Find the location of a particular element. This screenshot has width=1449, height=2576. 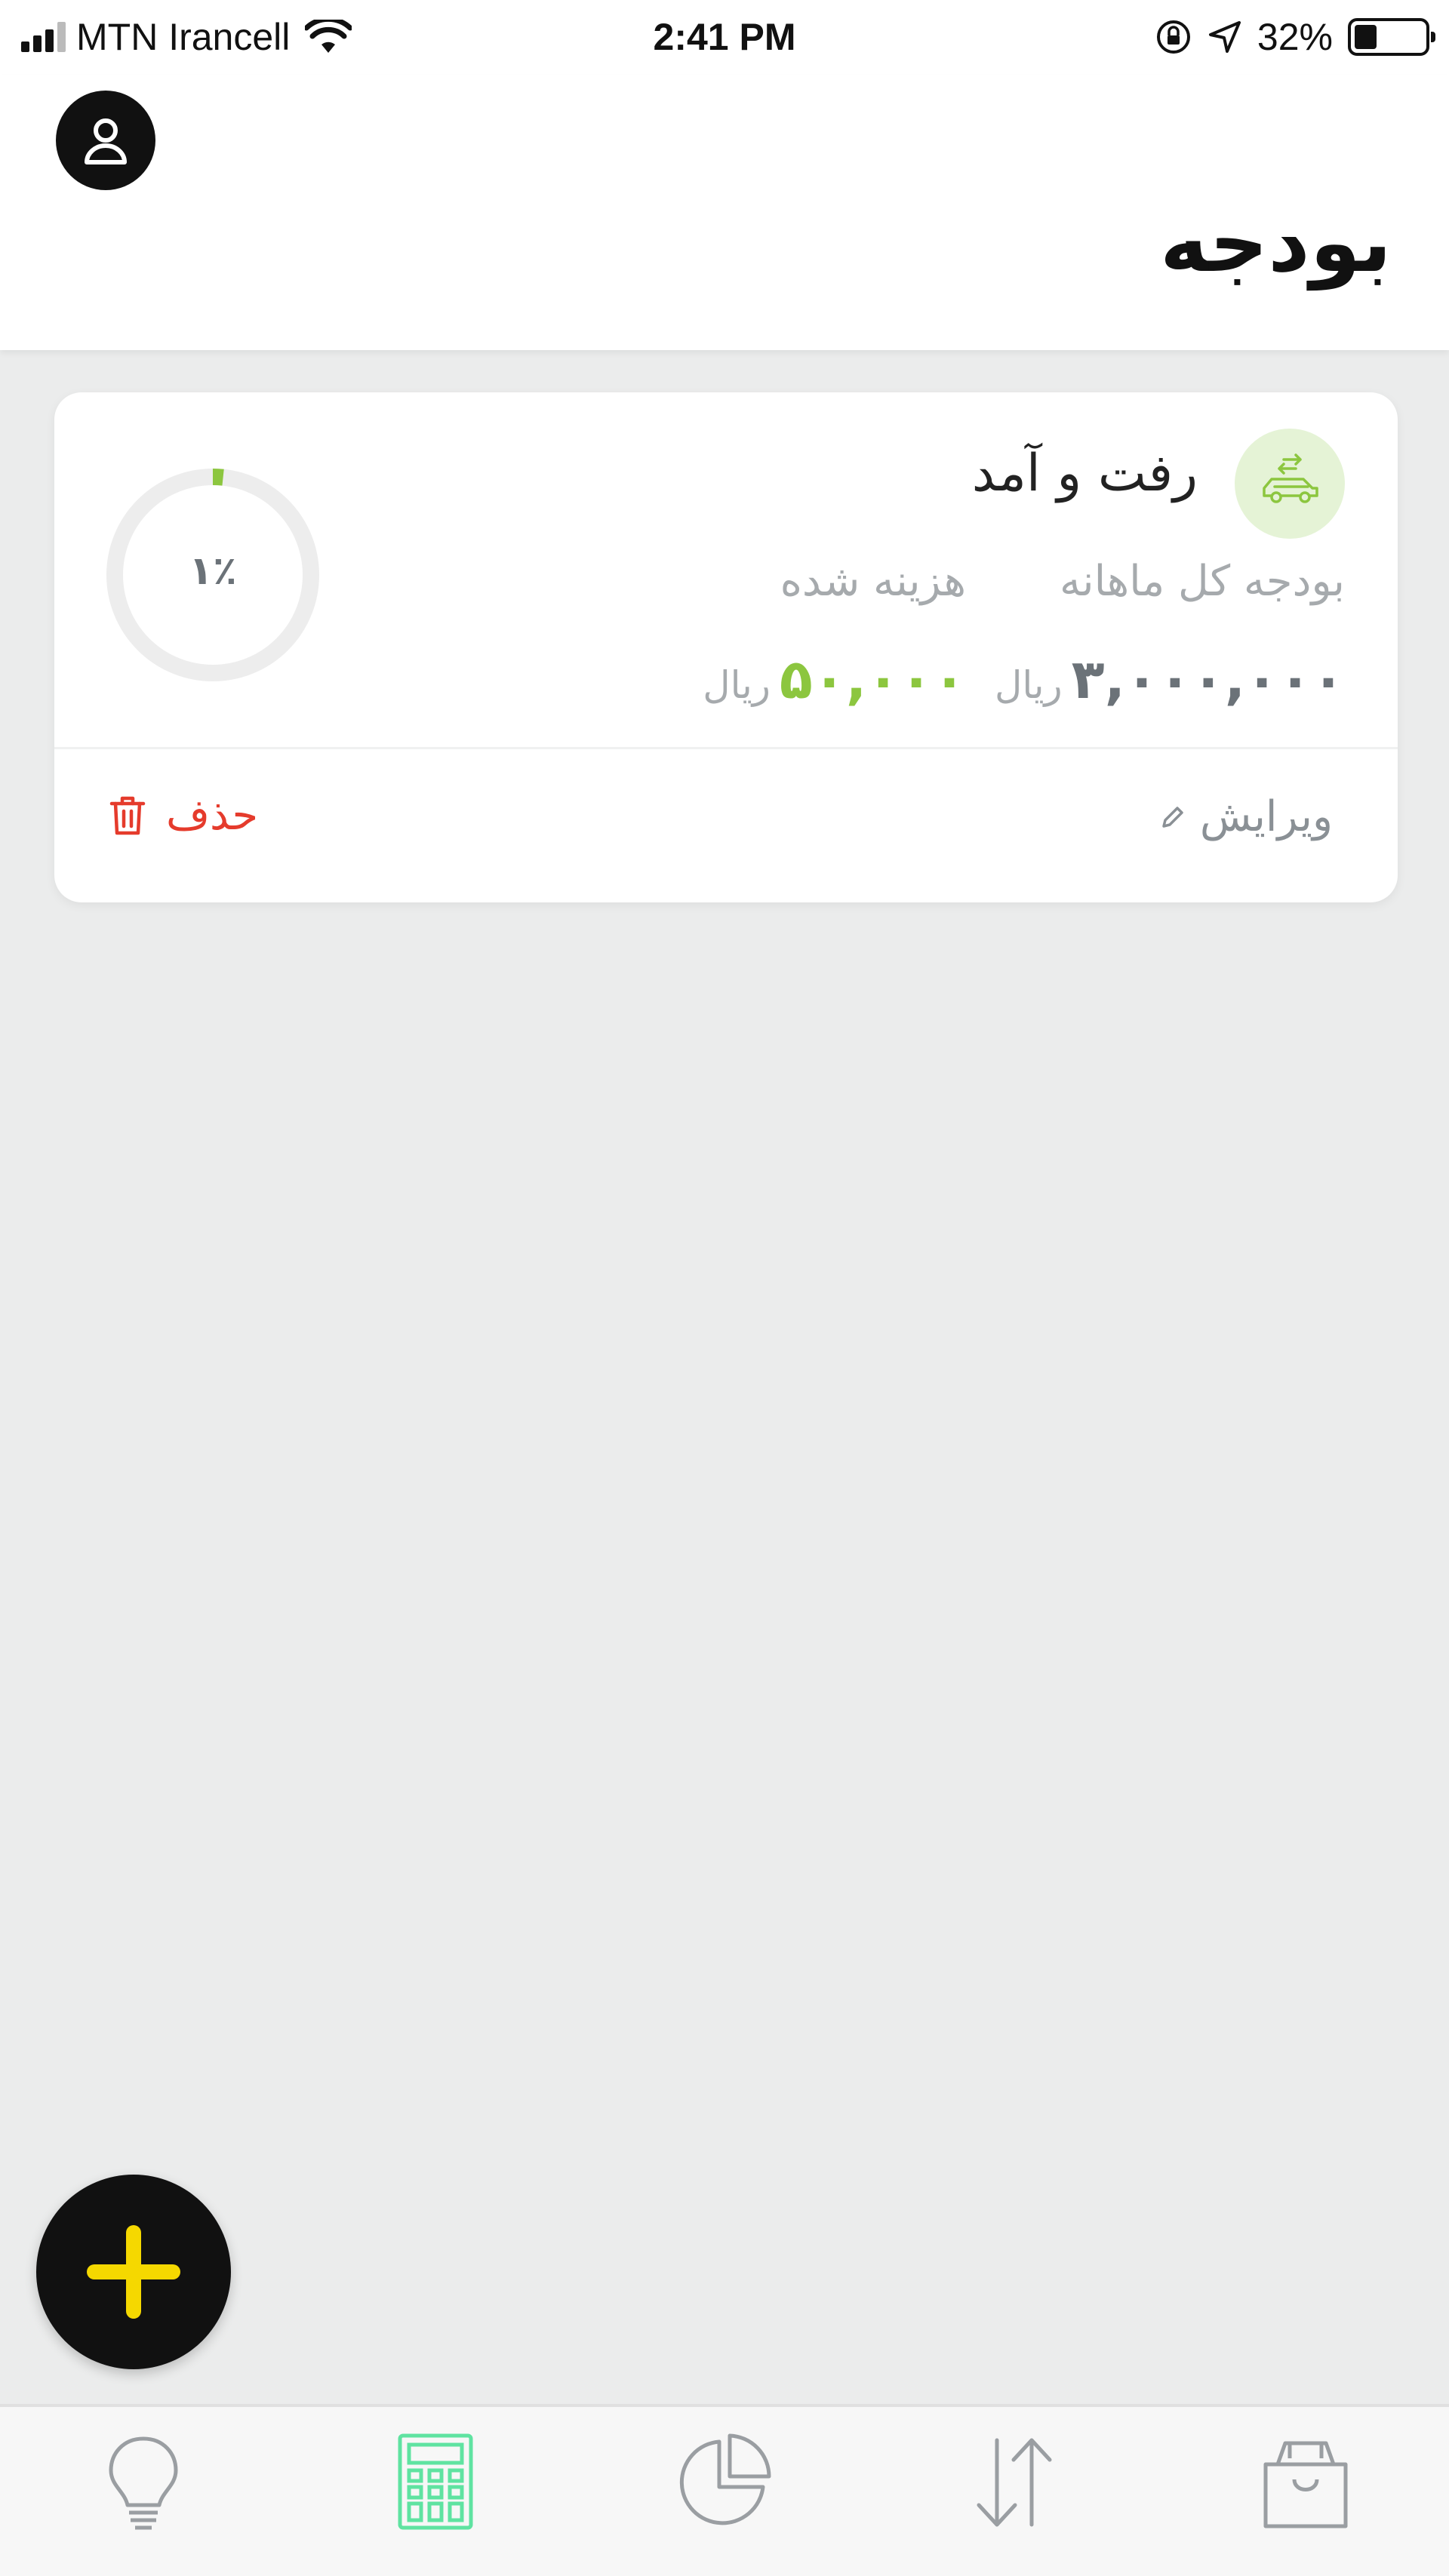

category-icon-badge is located at coordinates (1290, 484).